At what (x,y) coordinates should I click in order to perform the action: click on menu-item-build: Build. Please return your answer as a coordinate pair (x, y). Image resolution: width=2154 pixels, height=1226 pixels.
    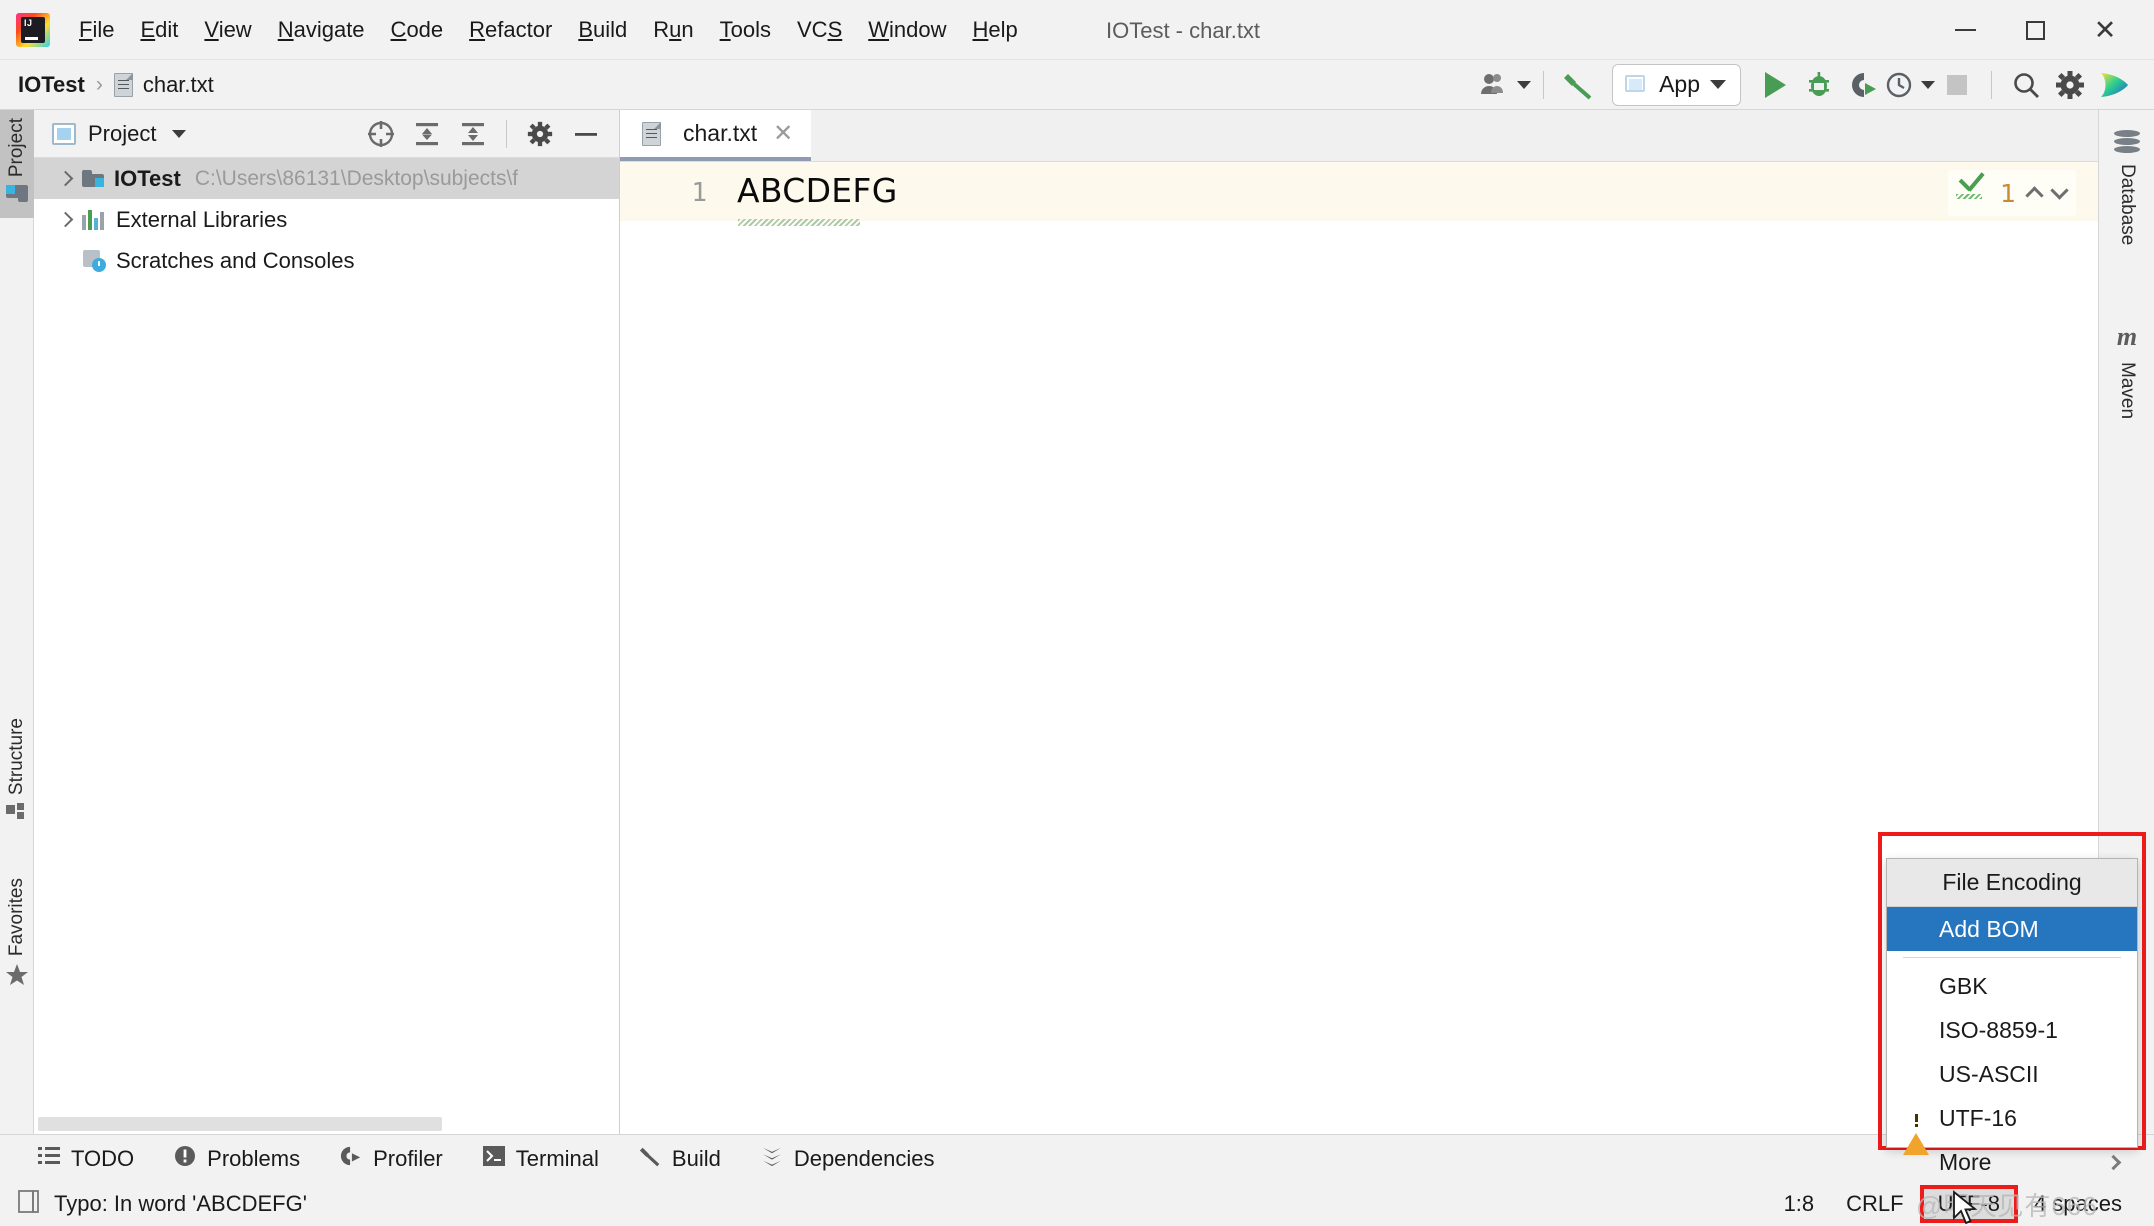
    Looking at the image, I should click on (602, 30).